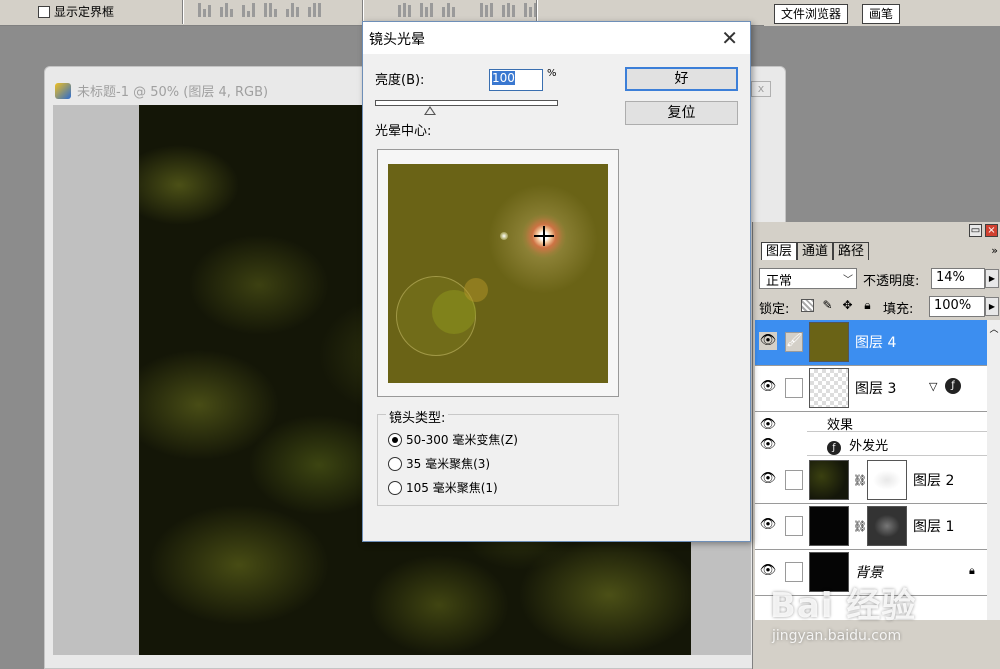 This screenshot has height=669, width=1000. What do you see at coordinates (867, 305) in the screenshot?
I see `lock-all-icon: 🔒︎` at bounding box center [867, 305].